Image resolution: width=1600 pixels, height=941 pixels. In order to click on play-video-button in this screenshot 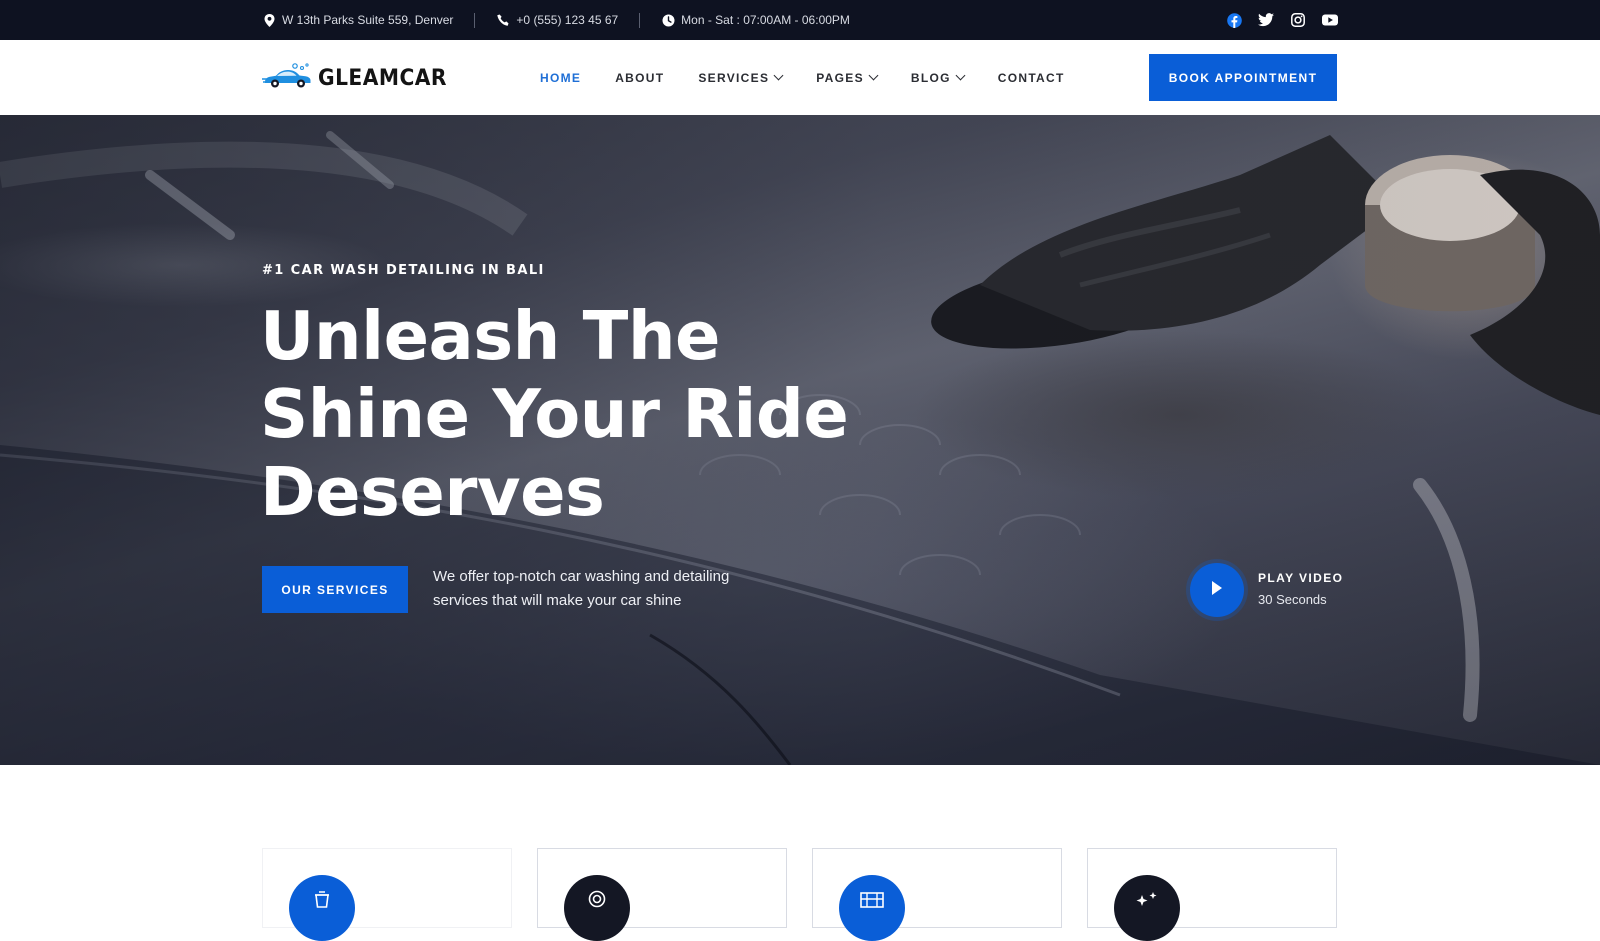, I will do `click(1217, 590)`.